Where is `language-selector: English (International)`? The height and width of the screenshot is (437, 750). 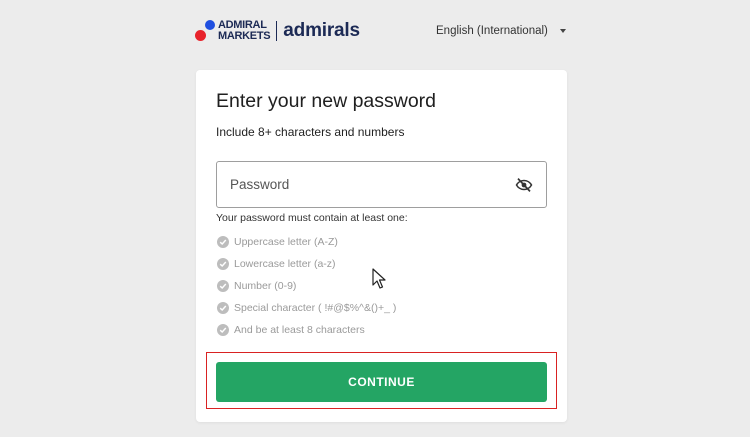 language-selector: English (International) is located at coordinates (501, 31).